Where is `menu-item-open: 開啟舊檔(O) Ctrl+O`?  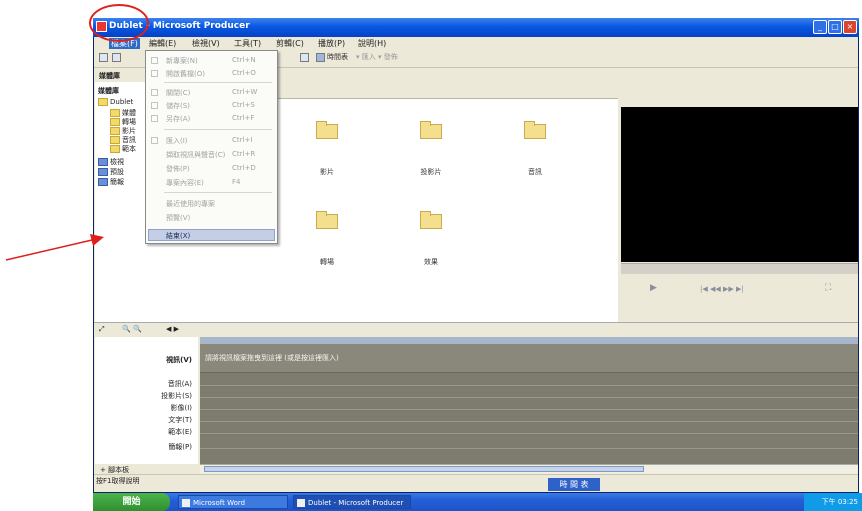 menu-item-open: 開啟舊檔(O) Ctrl+O is located at coordinates (211, 73).